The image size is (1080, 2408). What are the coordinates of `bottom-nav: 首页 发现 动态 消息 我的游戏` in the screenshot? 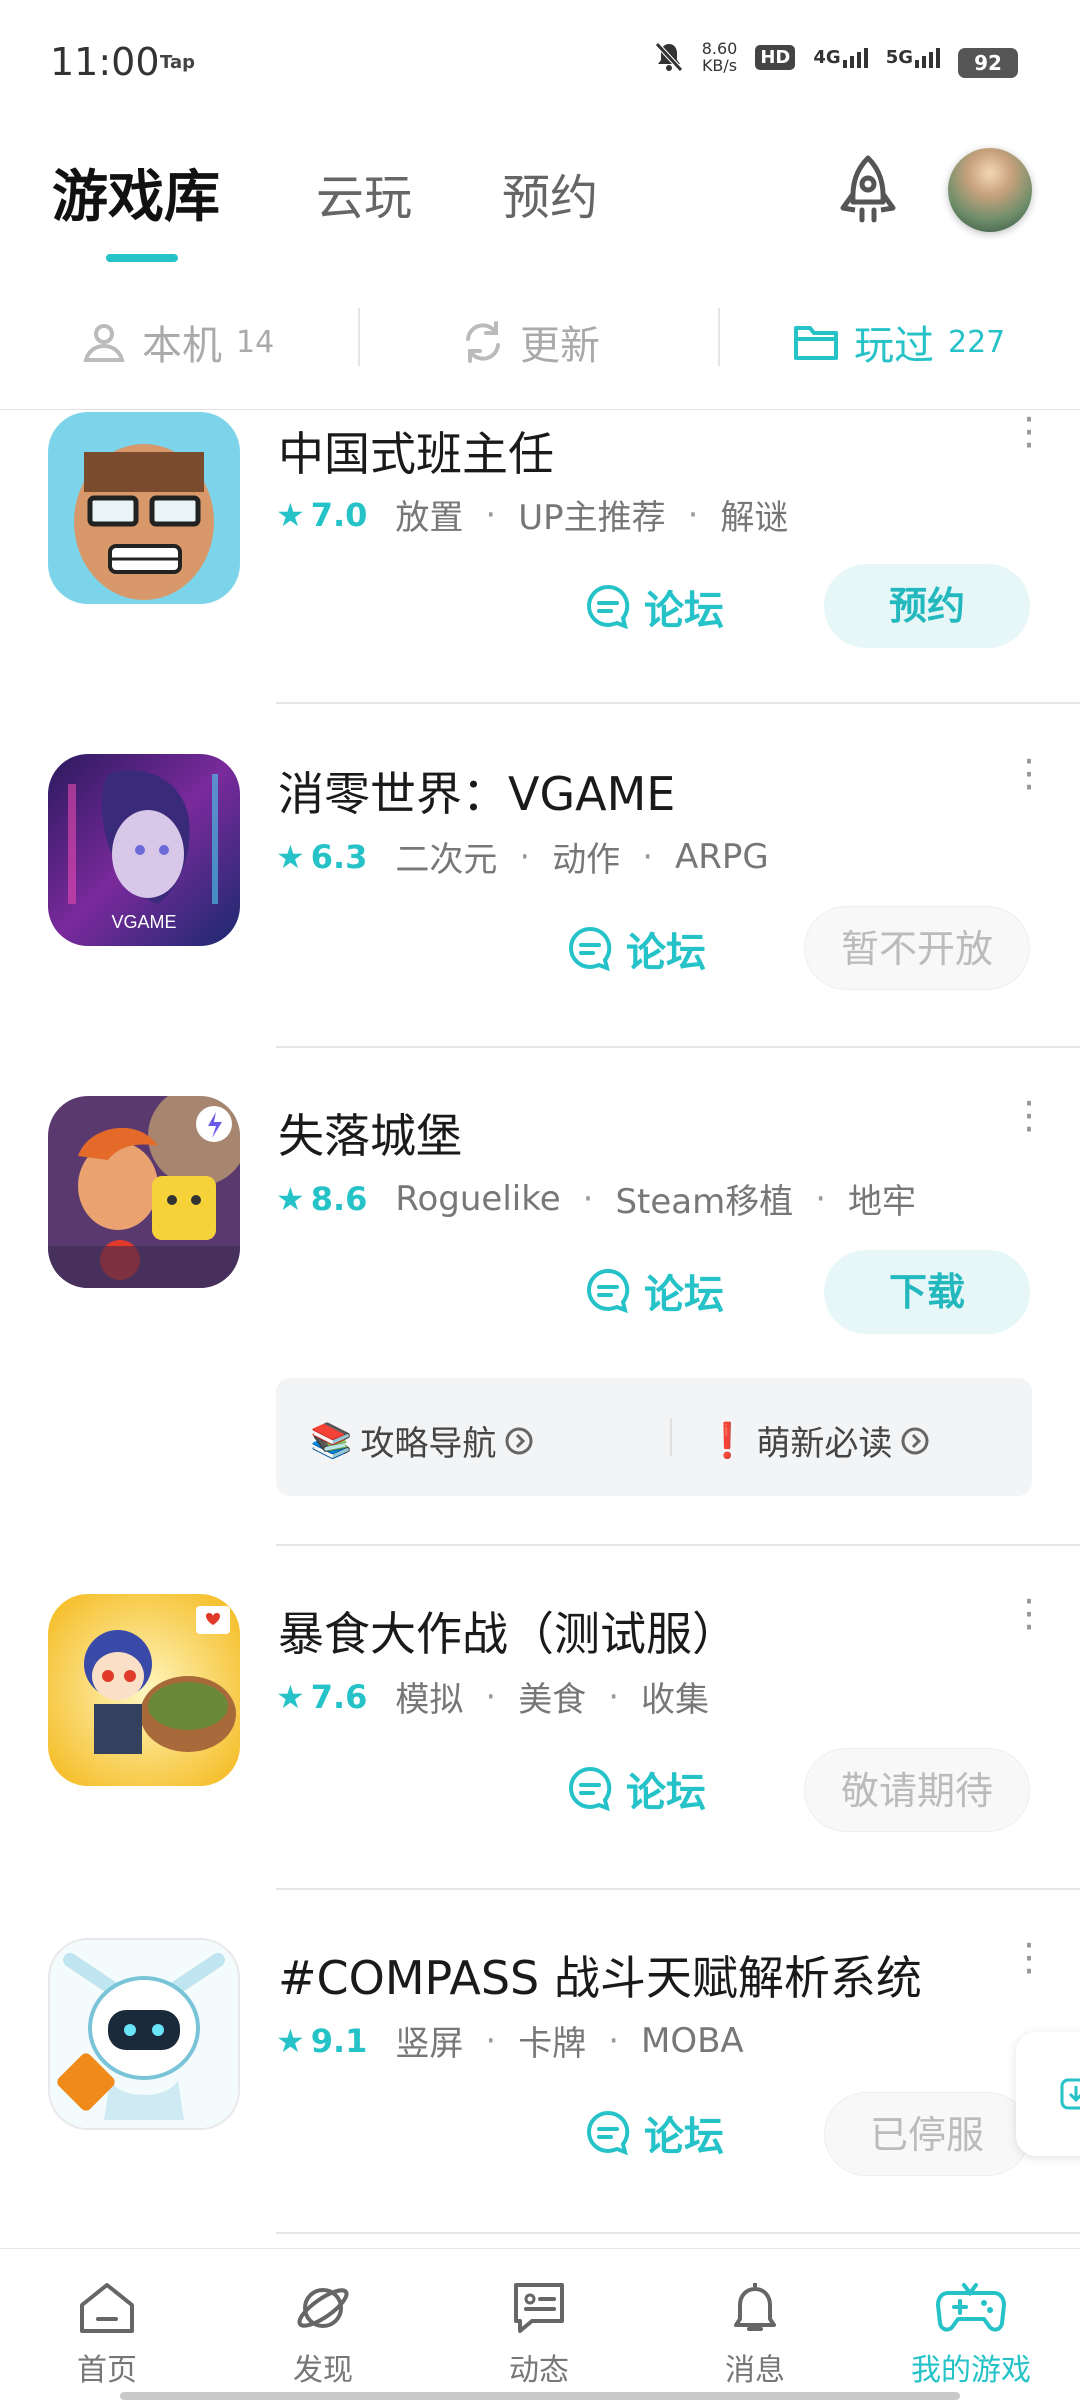 It's located at (540, 2328).